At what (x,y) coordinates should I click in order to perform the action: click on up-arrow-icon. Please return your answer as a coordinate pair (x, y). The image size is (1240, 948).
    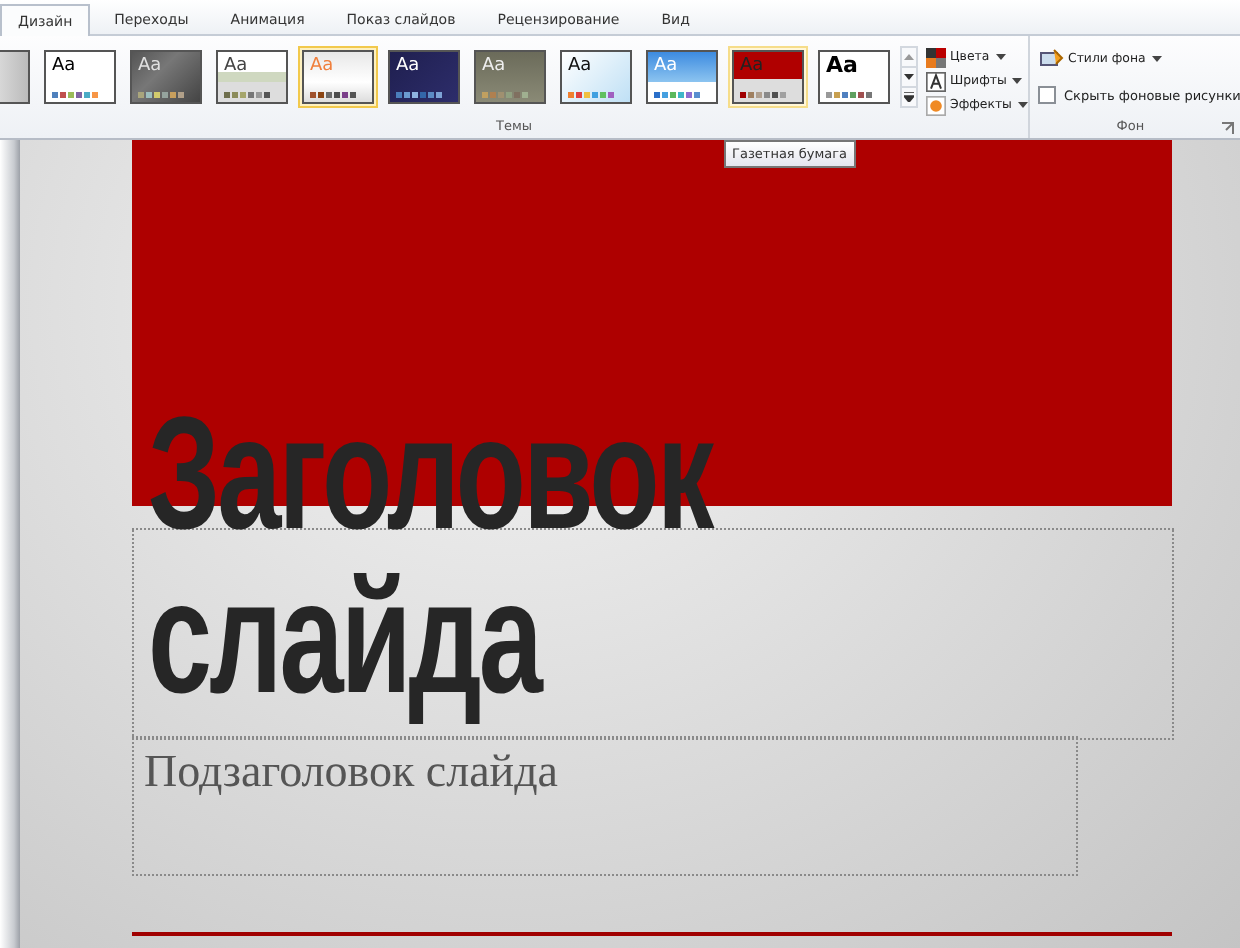
    Looking at the image, I should click on (909, 57).